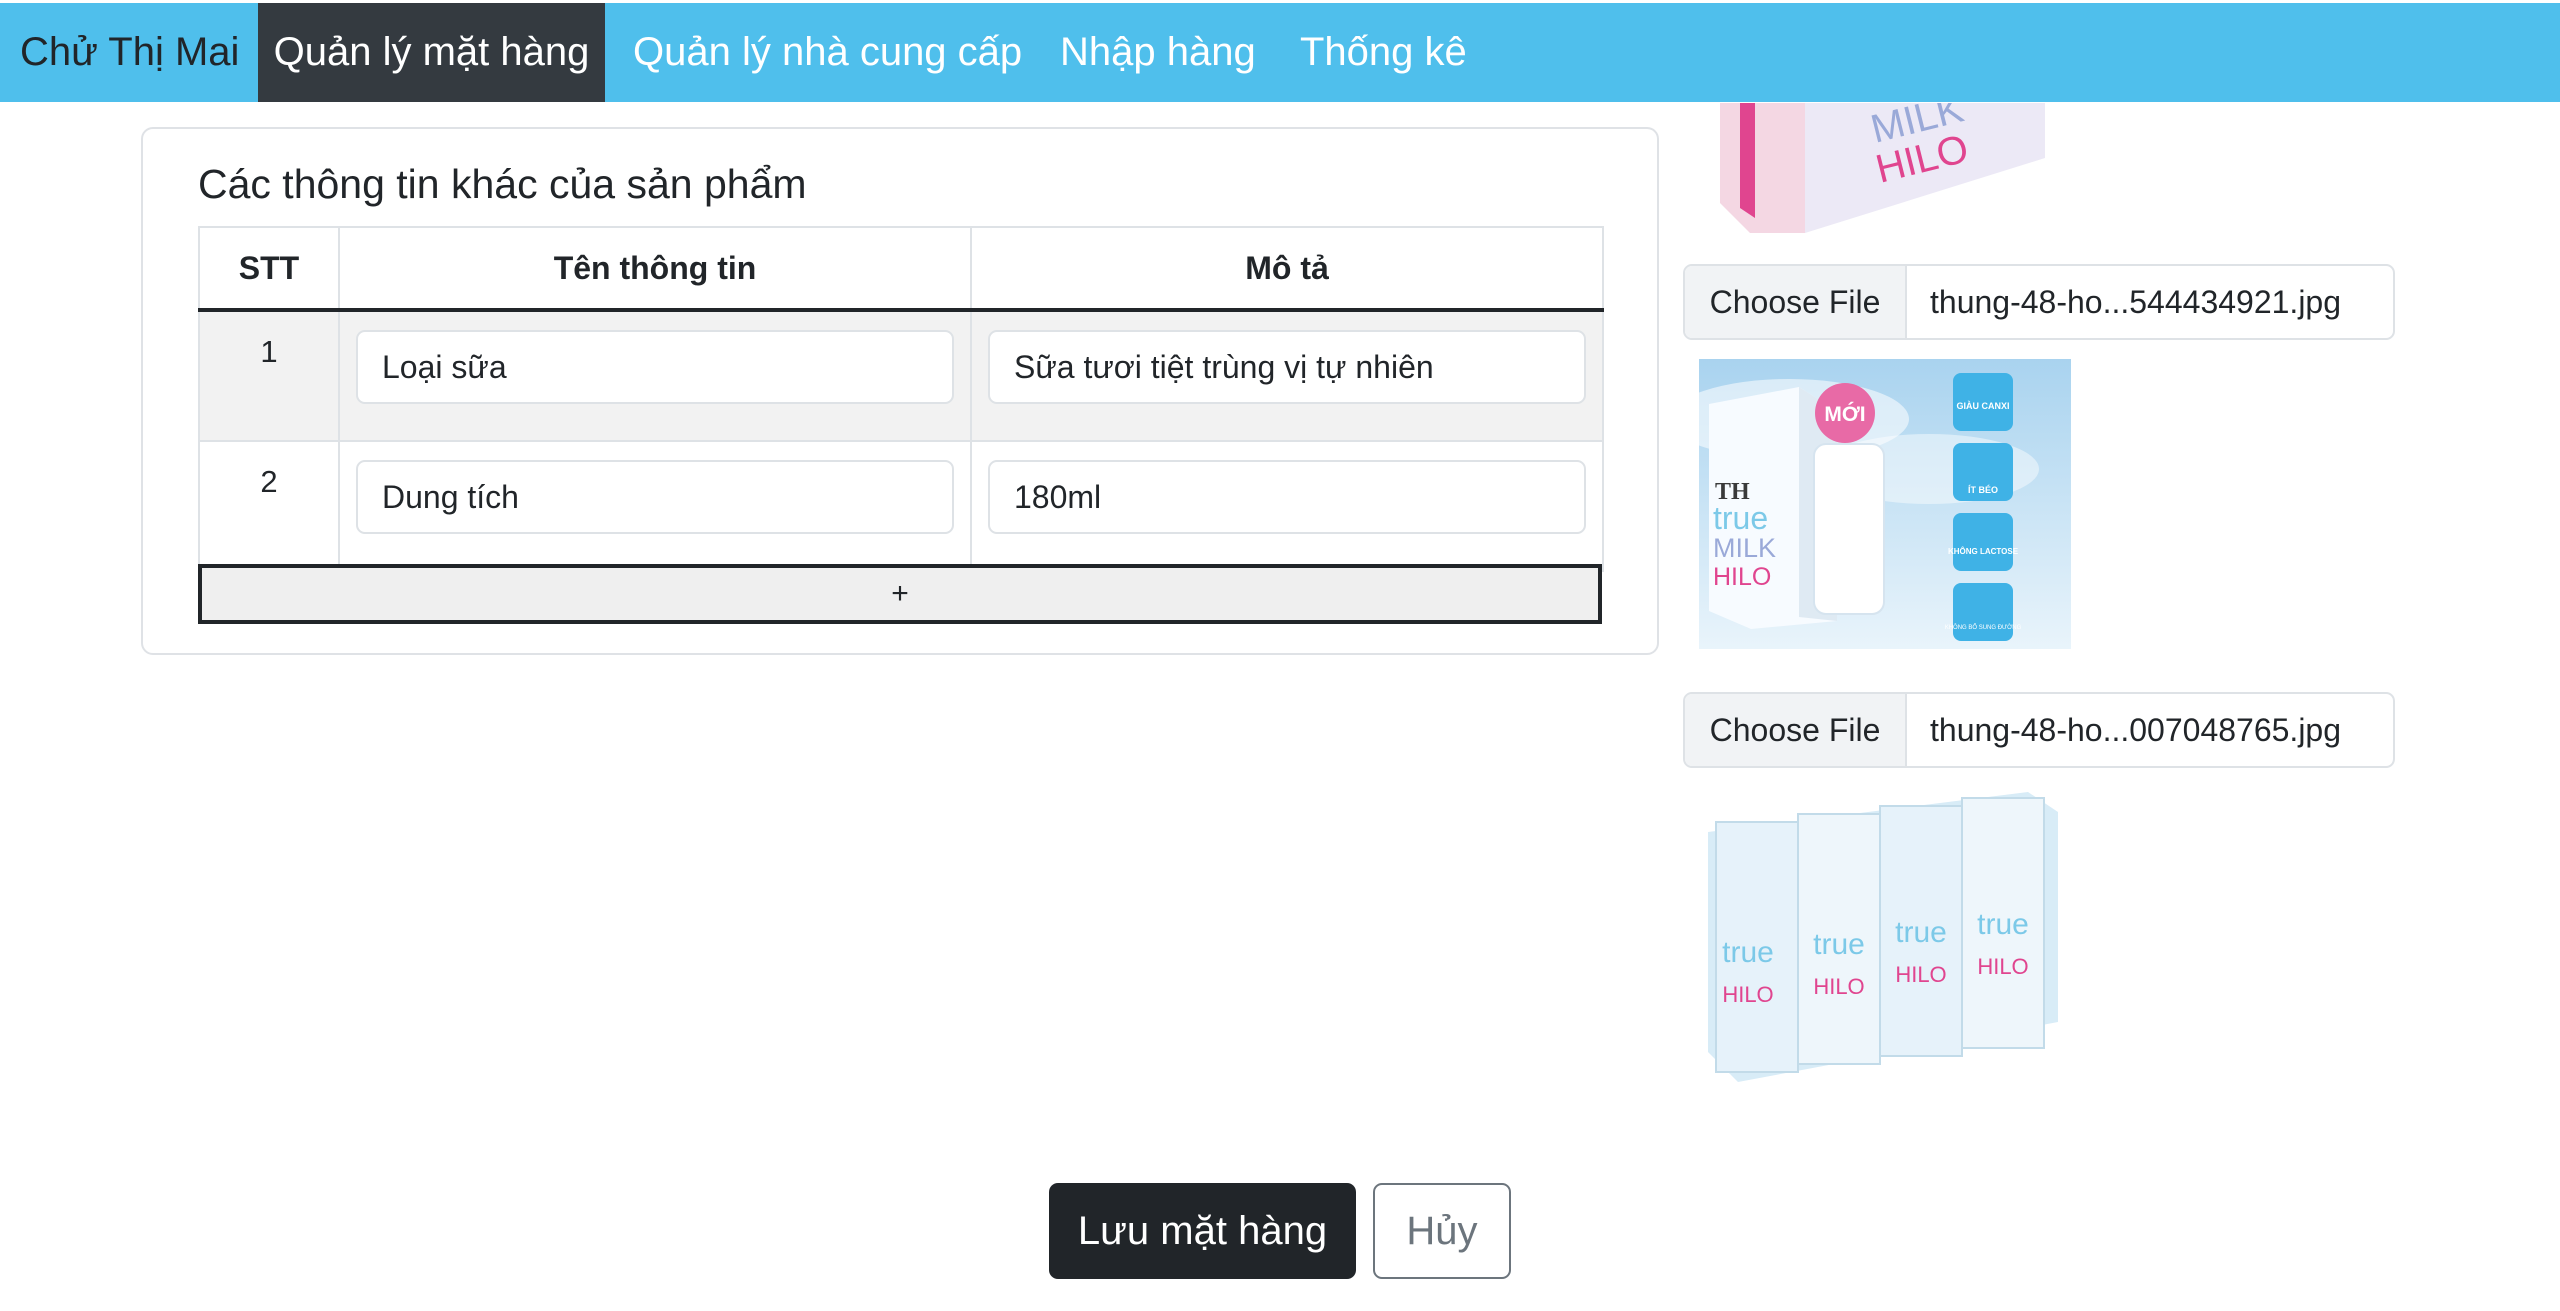  What do you see at coordinates (129, 52) in the screenshot?
I see `nav-brand: Chử Thị Mai` at bounding box center [129, 52].